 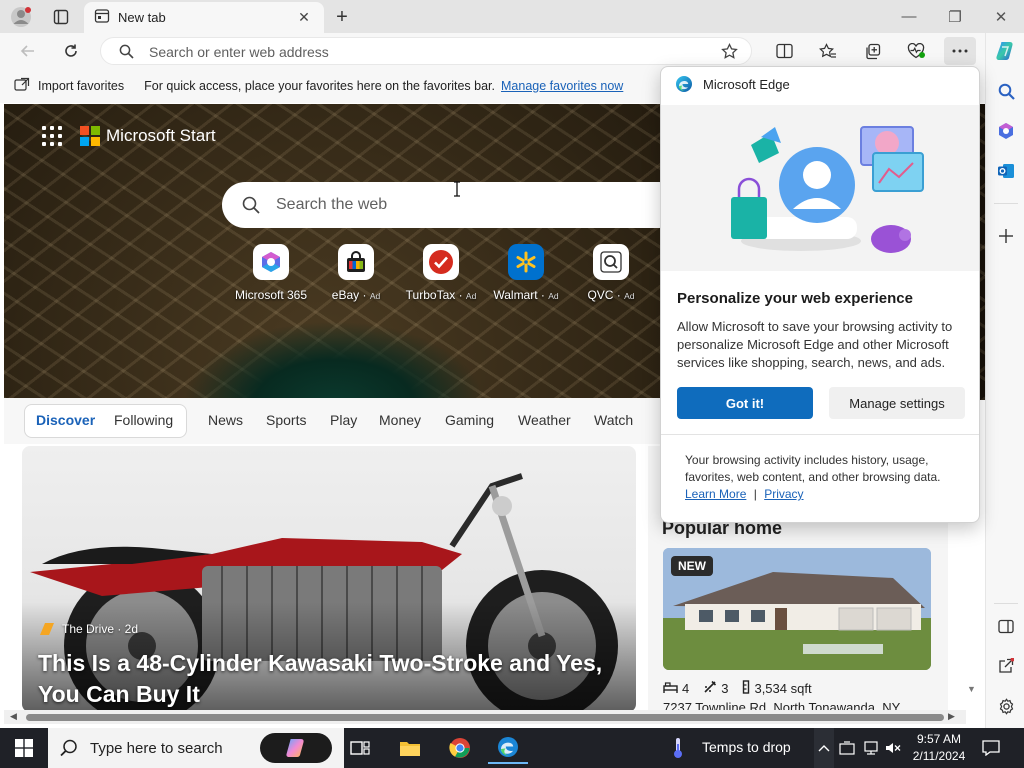 What do you see at coordinates (65, 420) in the screenshot?
I see `tab-discover: Discover` at bounding box center [65, 420].